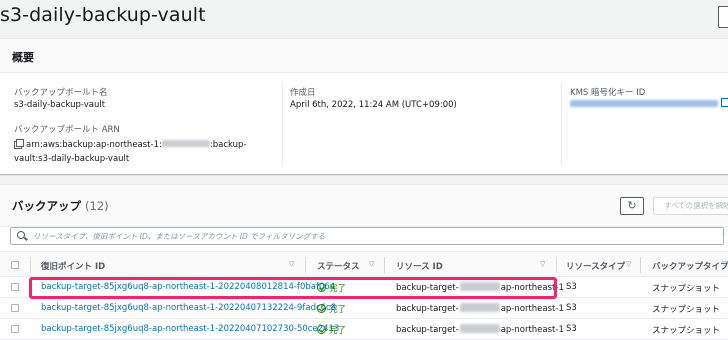 The height and width of the screenshot is (340, 728). I want to click on col-recovery-point-id: 復旧ポイント ID, so click(73, 266).